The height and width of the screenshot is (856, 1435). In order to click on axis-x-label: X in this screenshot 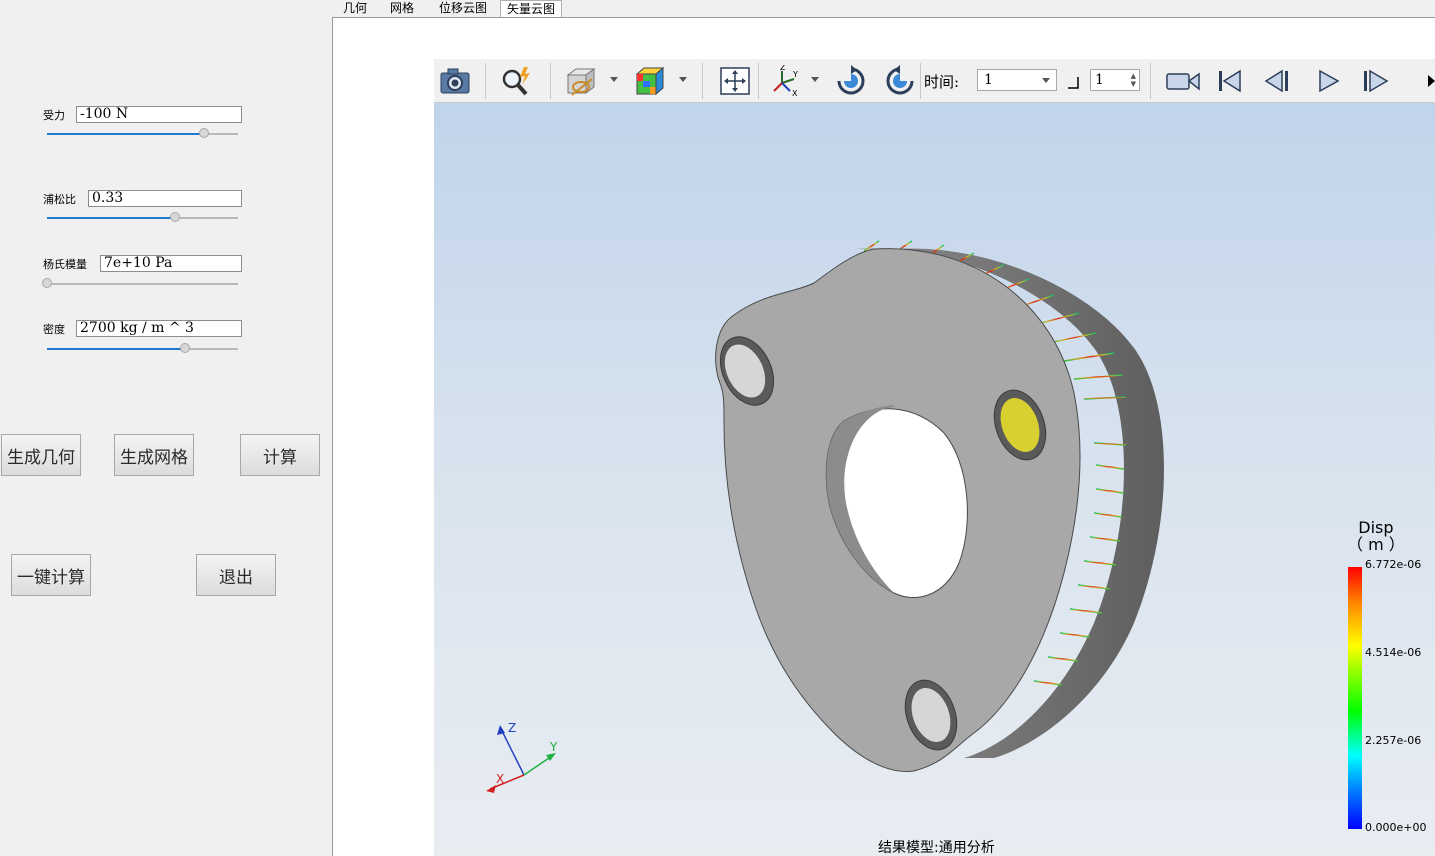, I will do `click(500, 779)`.